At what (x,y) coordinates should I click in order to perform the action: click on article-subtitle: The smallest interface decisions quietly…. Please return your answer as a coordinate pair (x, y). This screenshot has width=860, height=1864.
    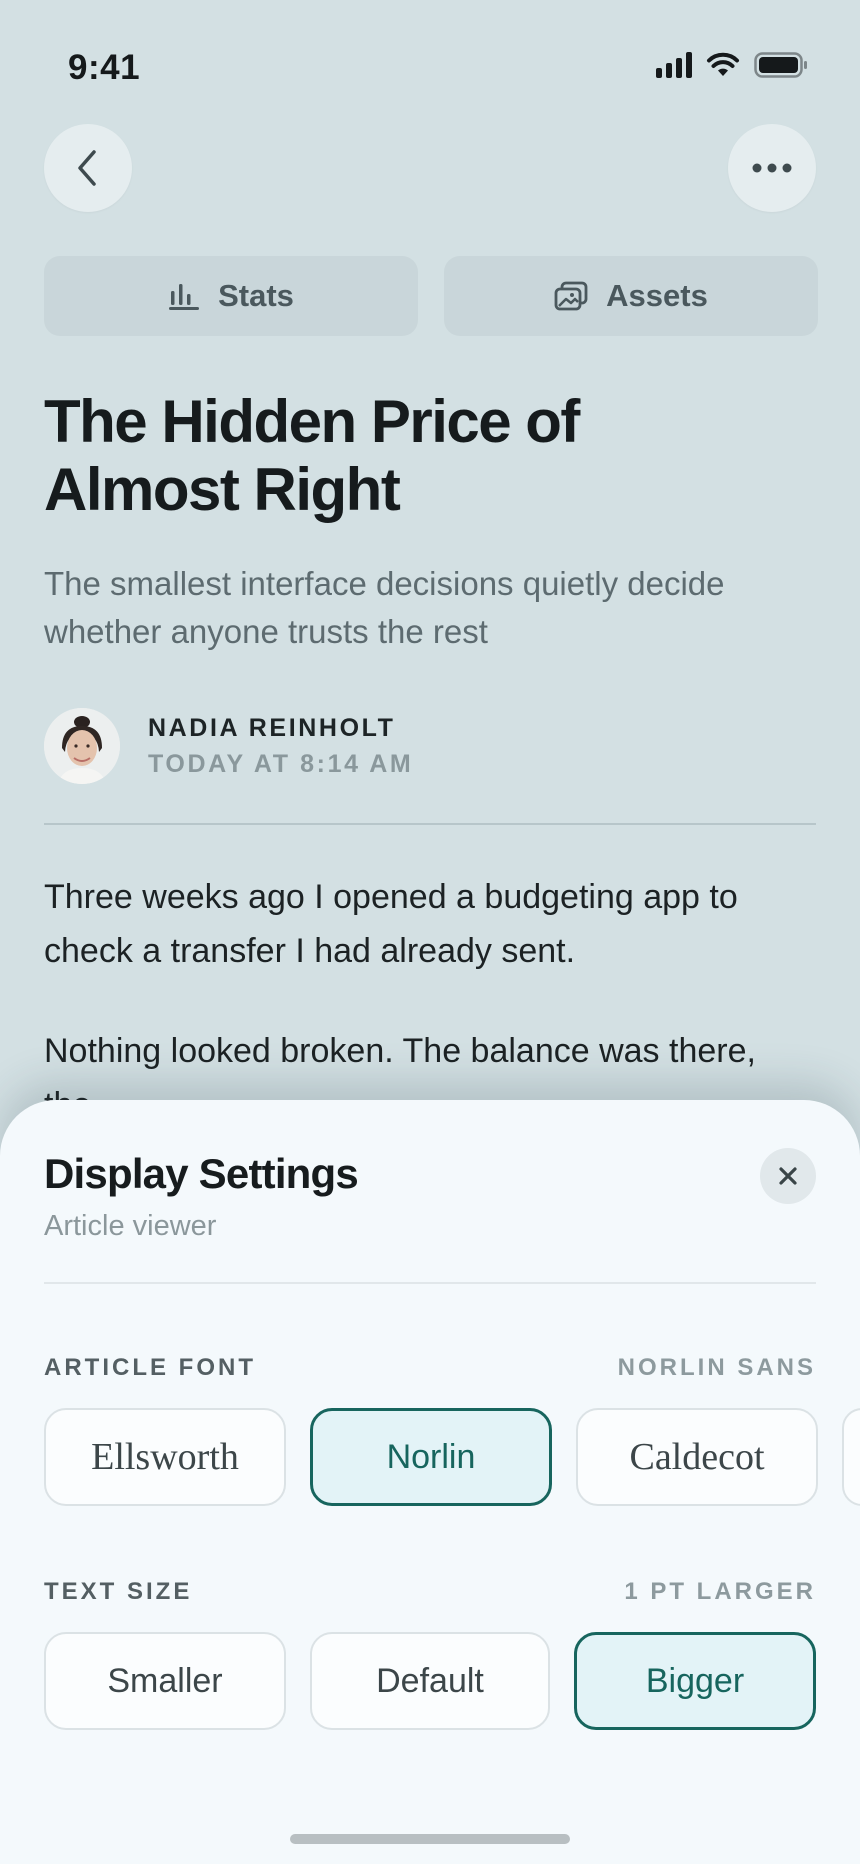
    Looking at the image, I should click on (384, 607).